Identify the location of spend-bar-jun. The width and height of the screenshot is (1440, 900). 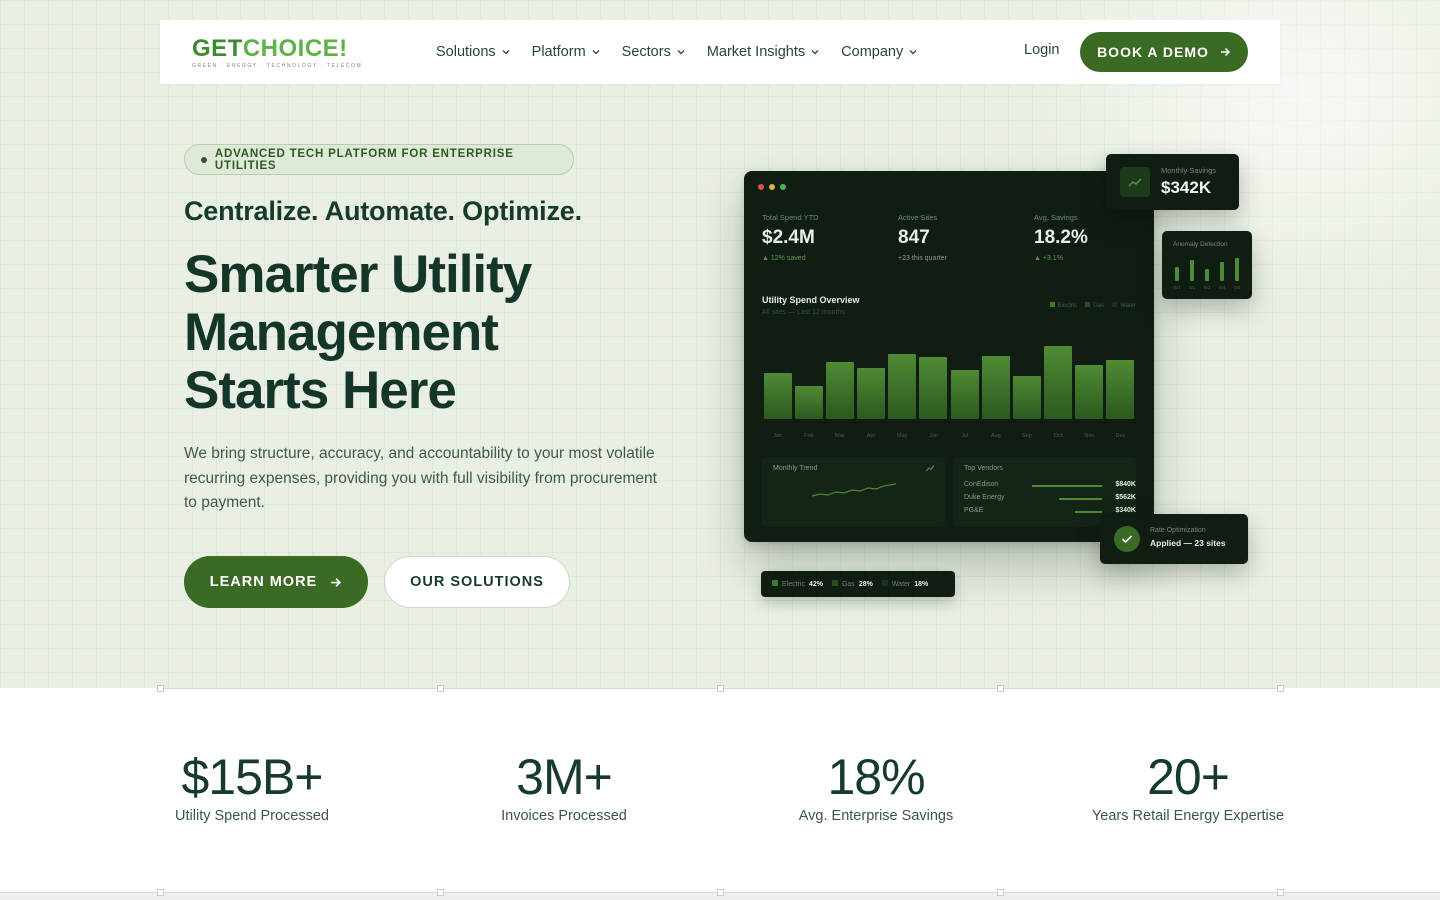
(933, 388).